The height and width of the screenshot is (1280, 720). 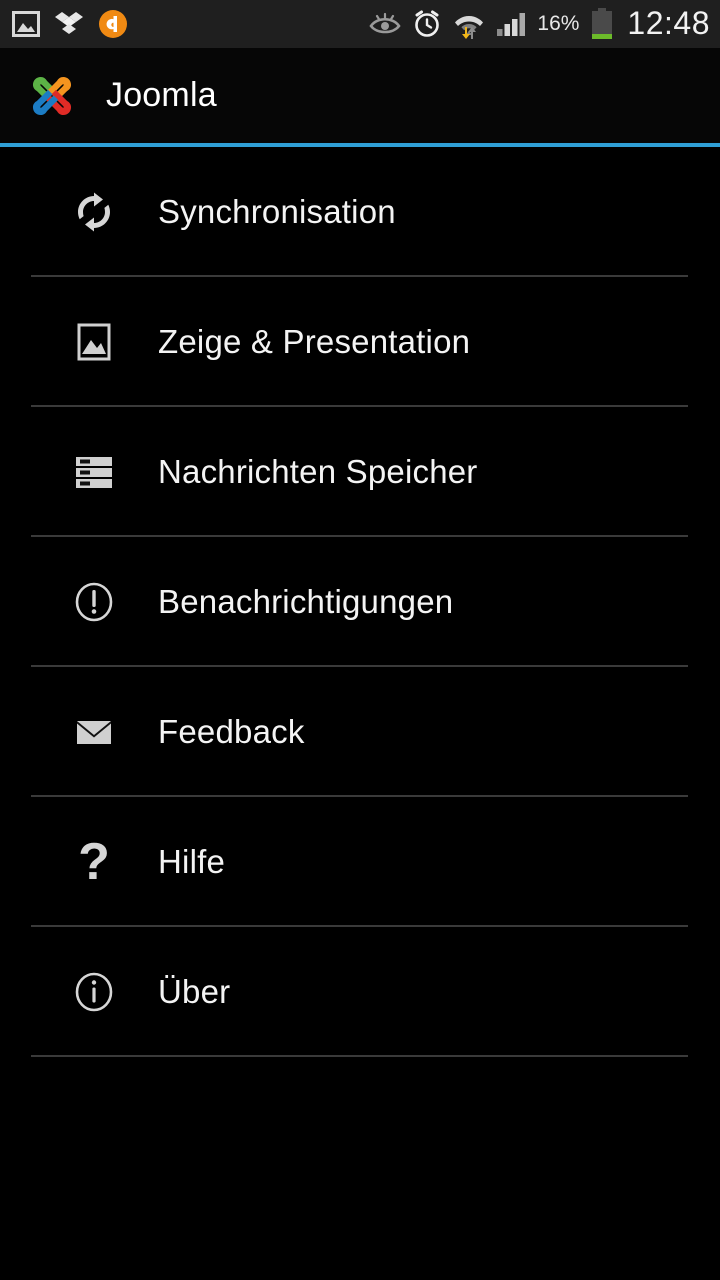 I want to click on smart-stay-eye-icon, so click(x=385, y=23).